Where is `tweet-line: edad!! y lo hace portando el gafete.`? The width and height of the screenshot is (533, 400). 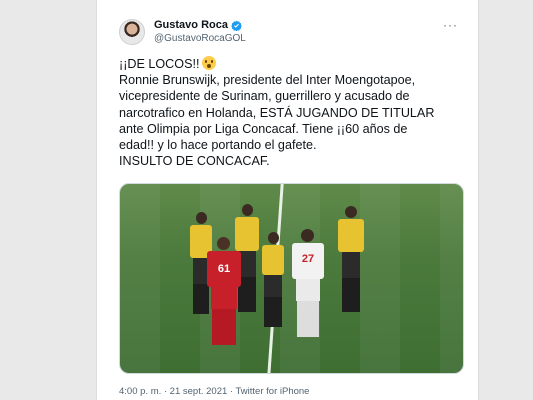 tweet-line: edad!! y lo hace portando el gafete. is located at coordinates (218, 145).